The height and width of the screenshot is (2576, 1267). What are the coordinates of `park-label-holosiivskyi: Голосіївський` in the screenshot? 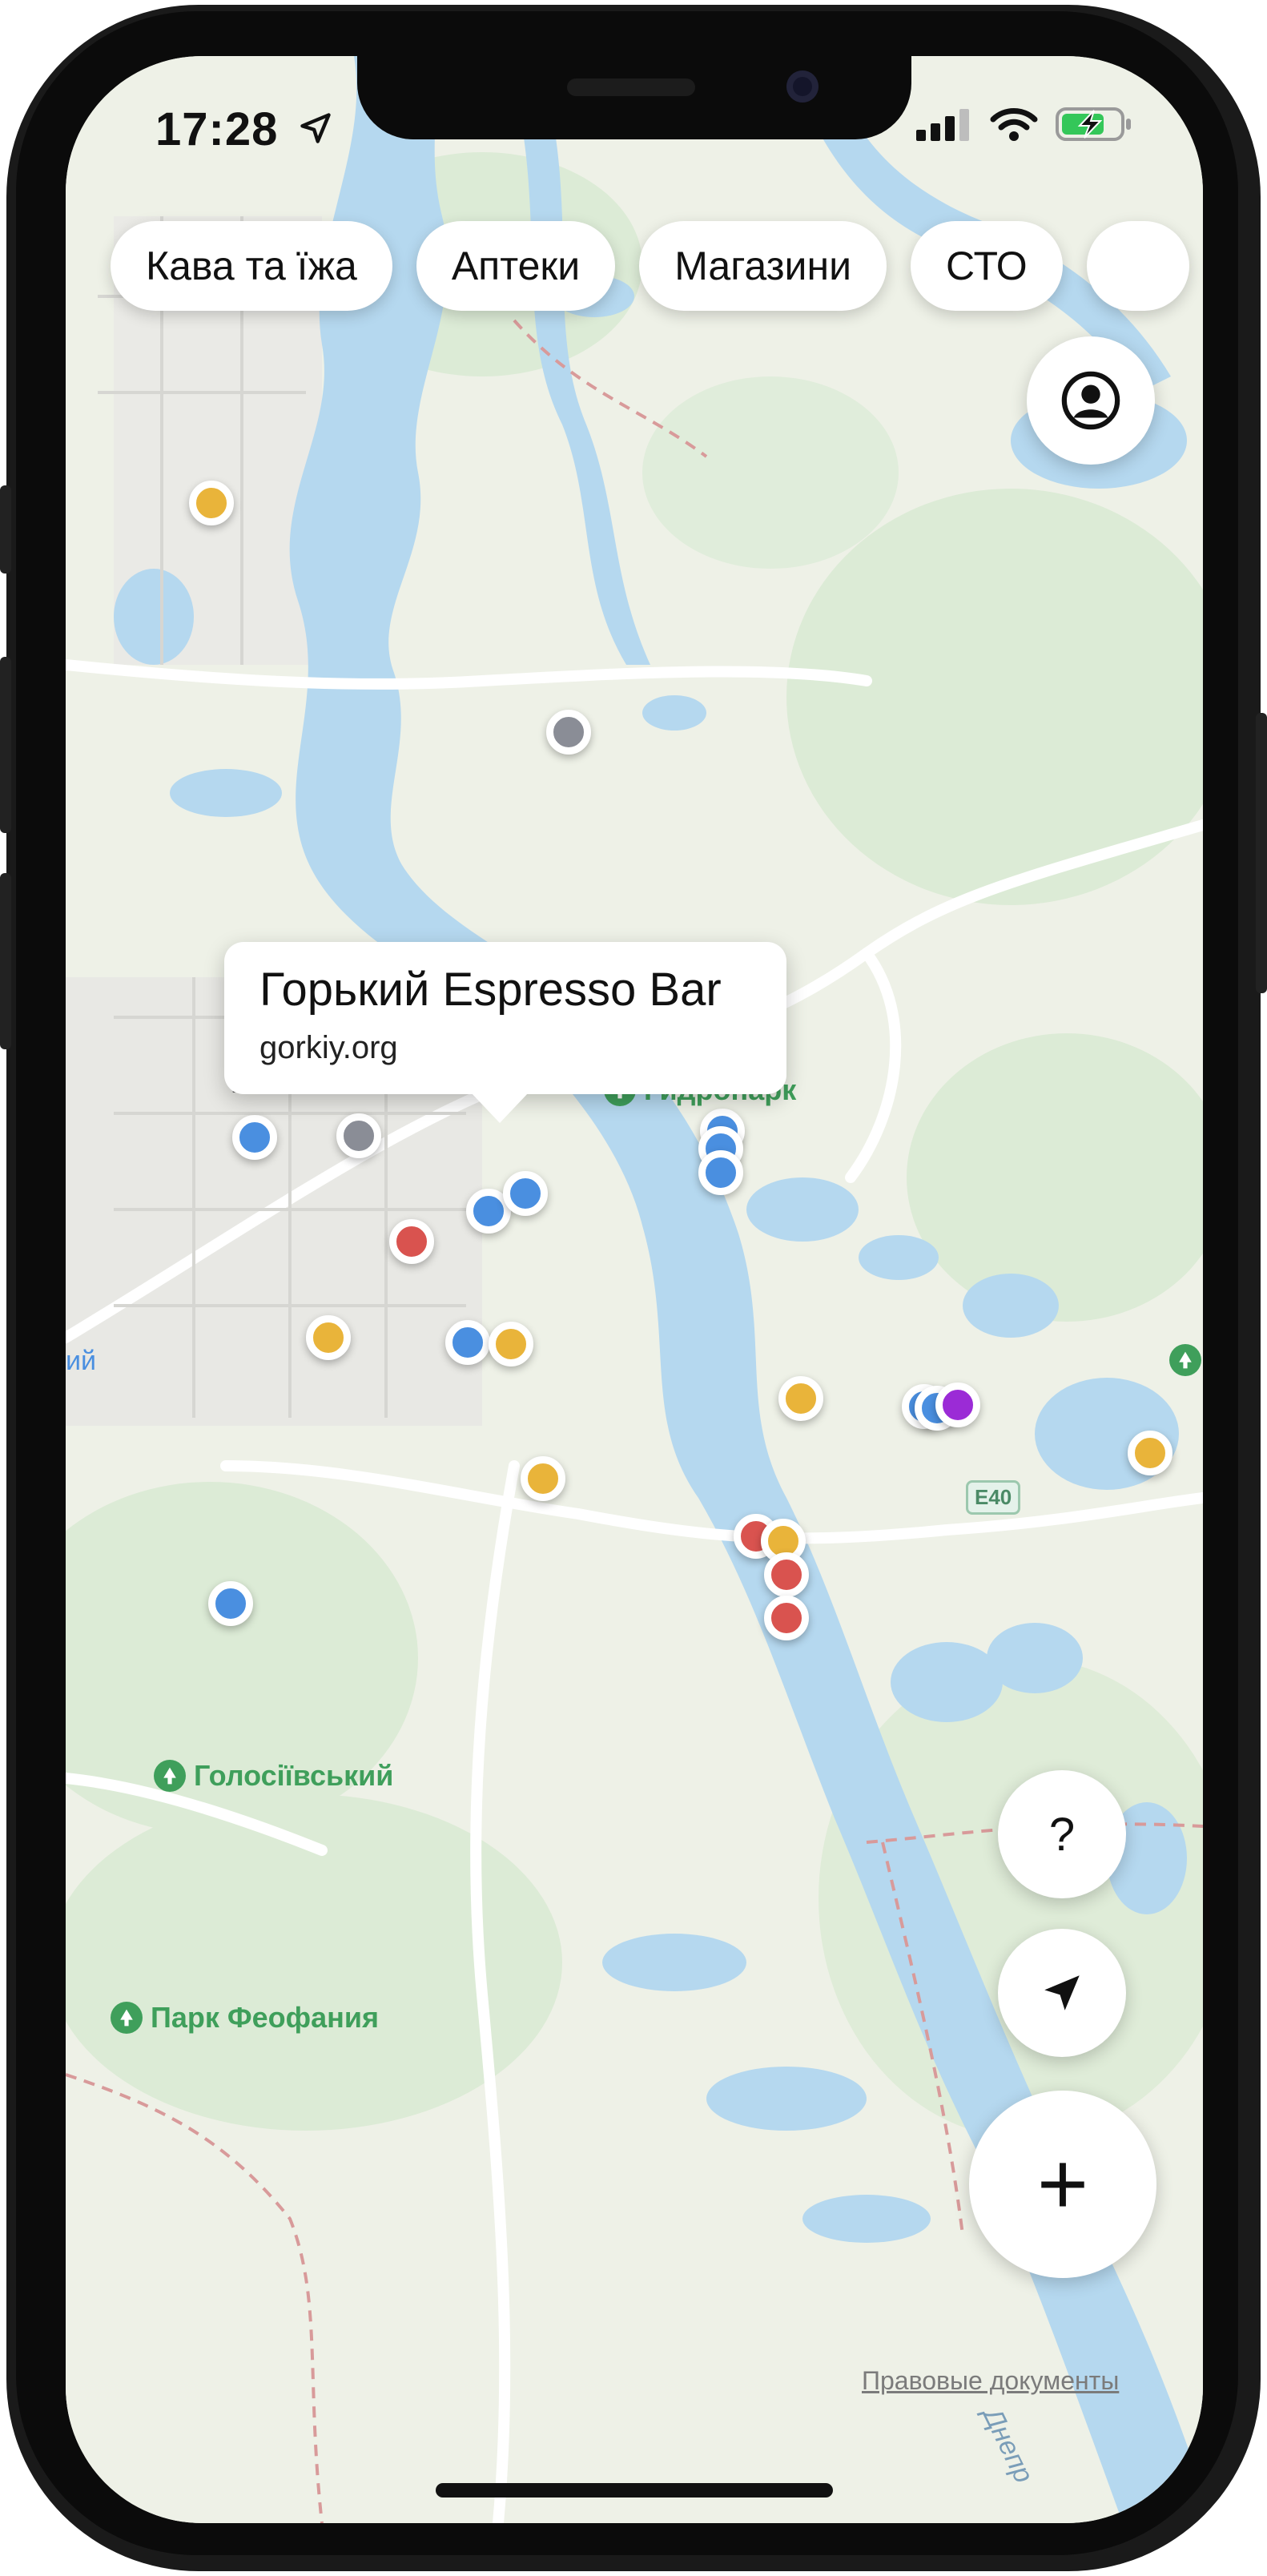 It's located at (273, 1776).